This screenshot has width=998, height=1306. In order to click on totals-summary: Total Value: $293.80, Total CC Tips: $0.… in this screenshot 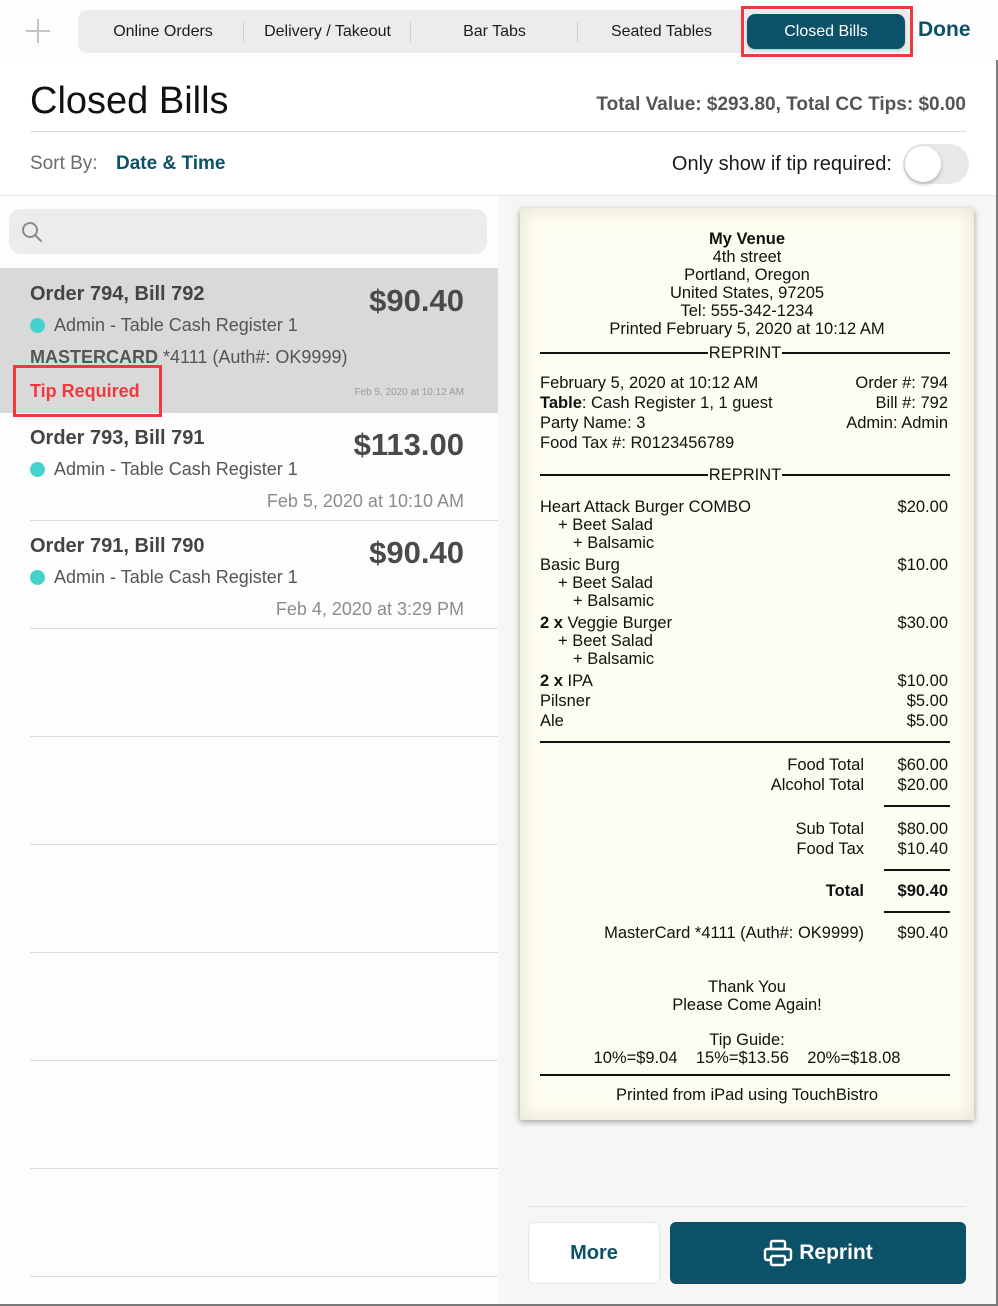, I will do `click(781, 104)`.